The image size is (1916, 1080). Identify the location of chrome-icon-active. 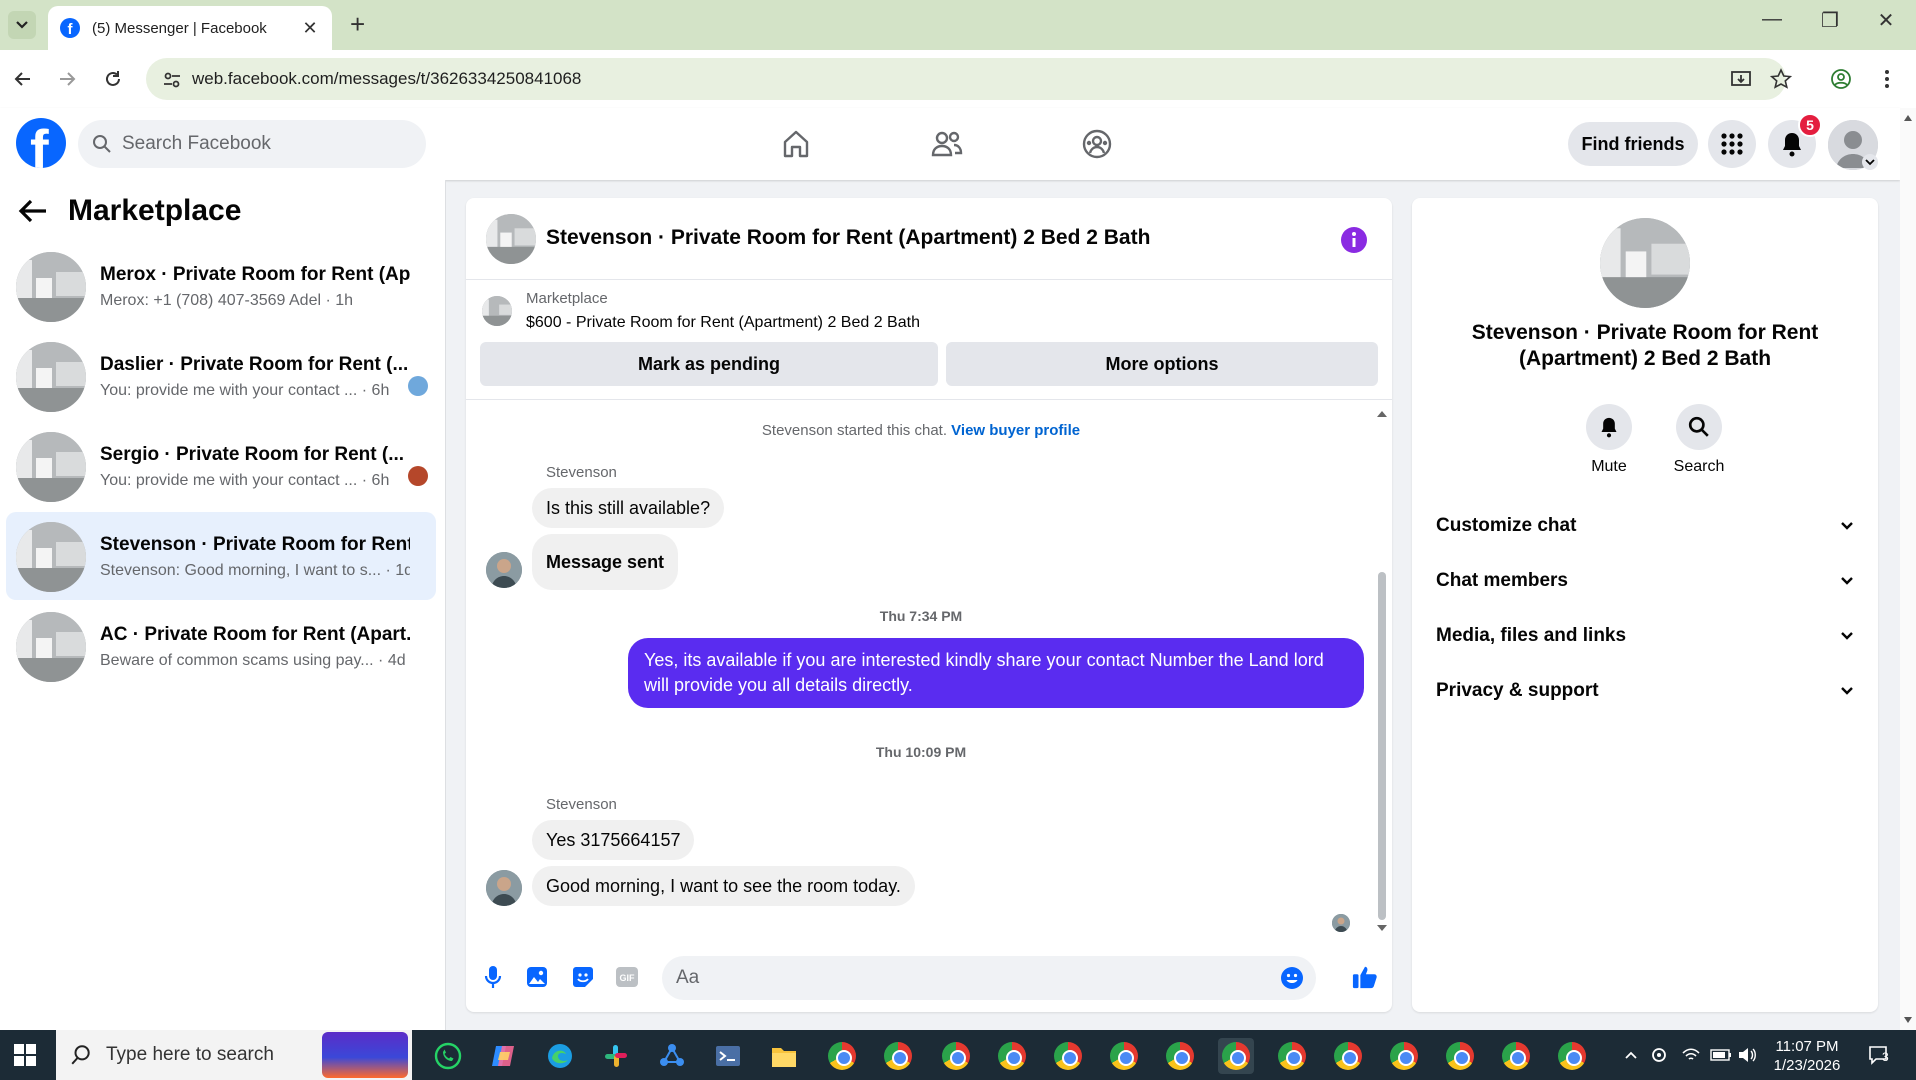
(1236, 1056).